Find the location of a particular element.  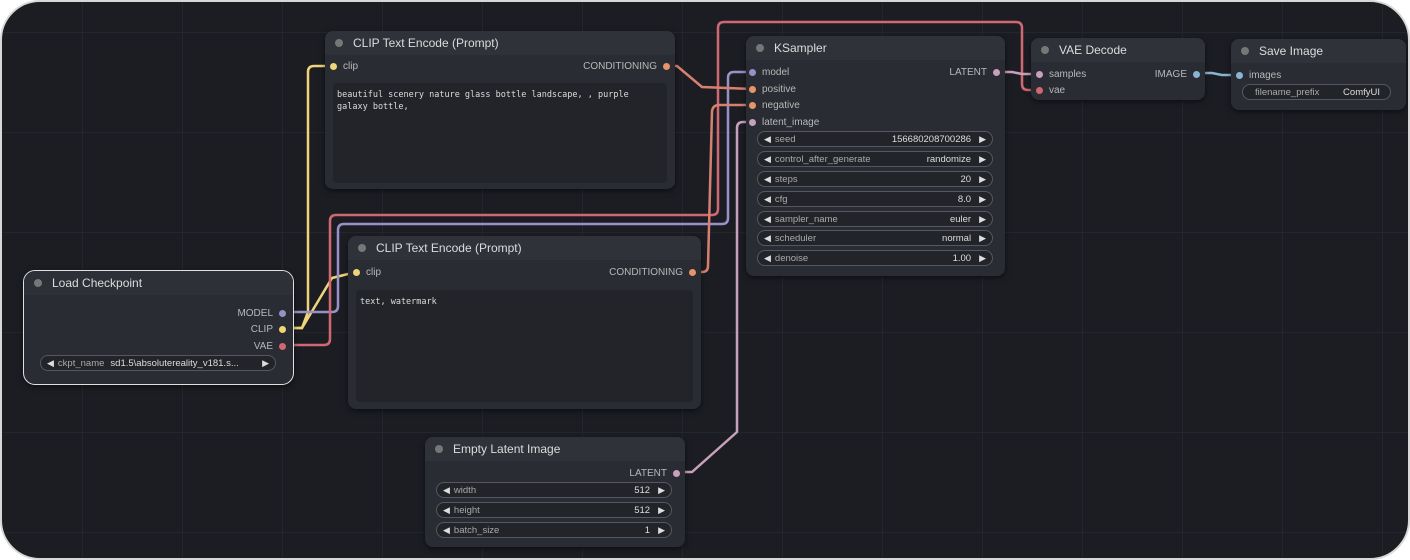

output-model: MODEL is located at coordinates (261, 313).